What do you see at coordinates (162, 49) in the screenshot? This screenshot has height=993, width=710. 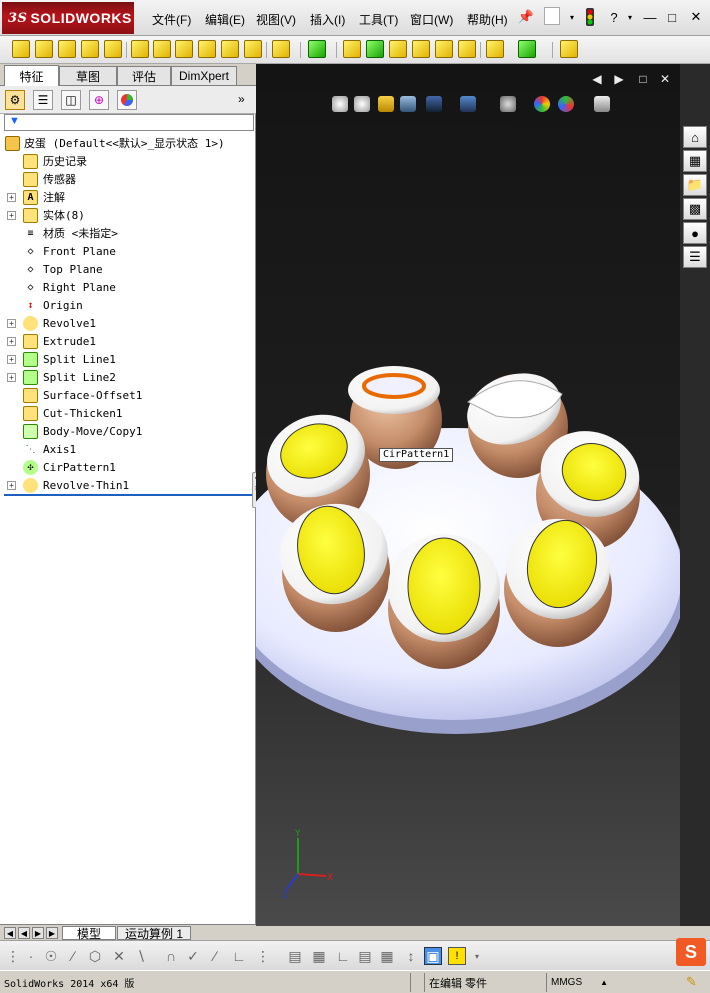 I see `hole-wizard-icon` at bounding box center [162, 49].